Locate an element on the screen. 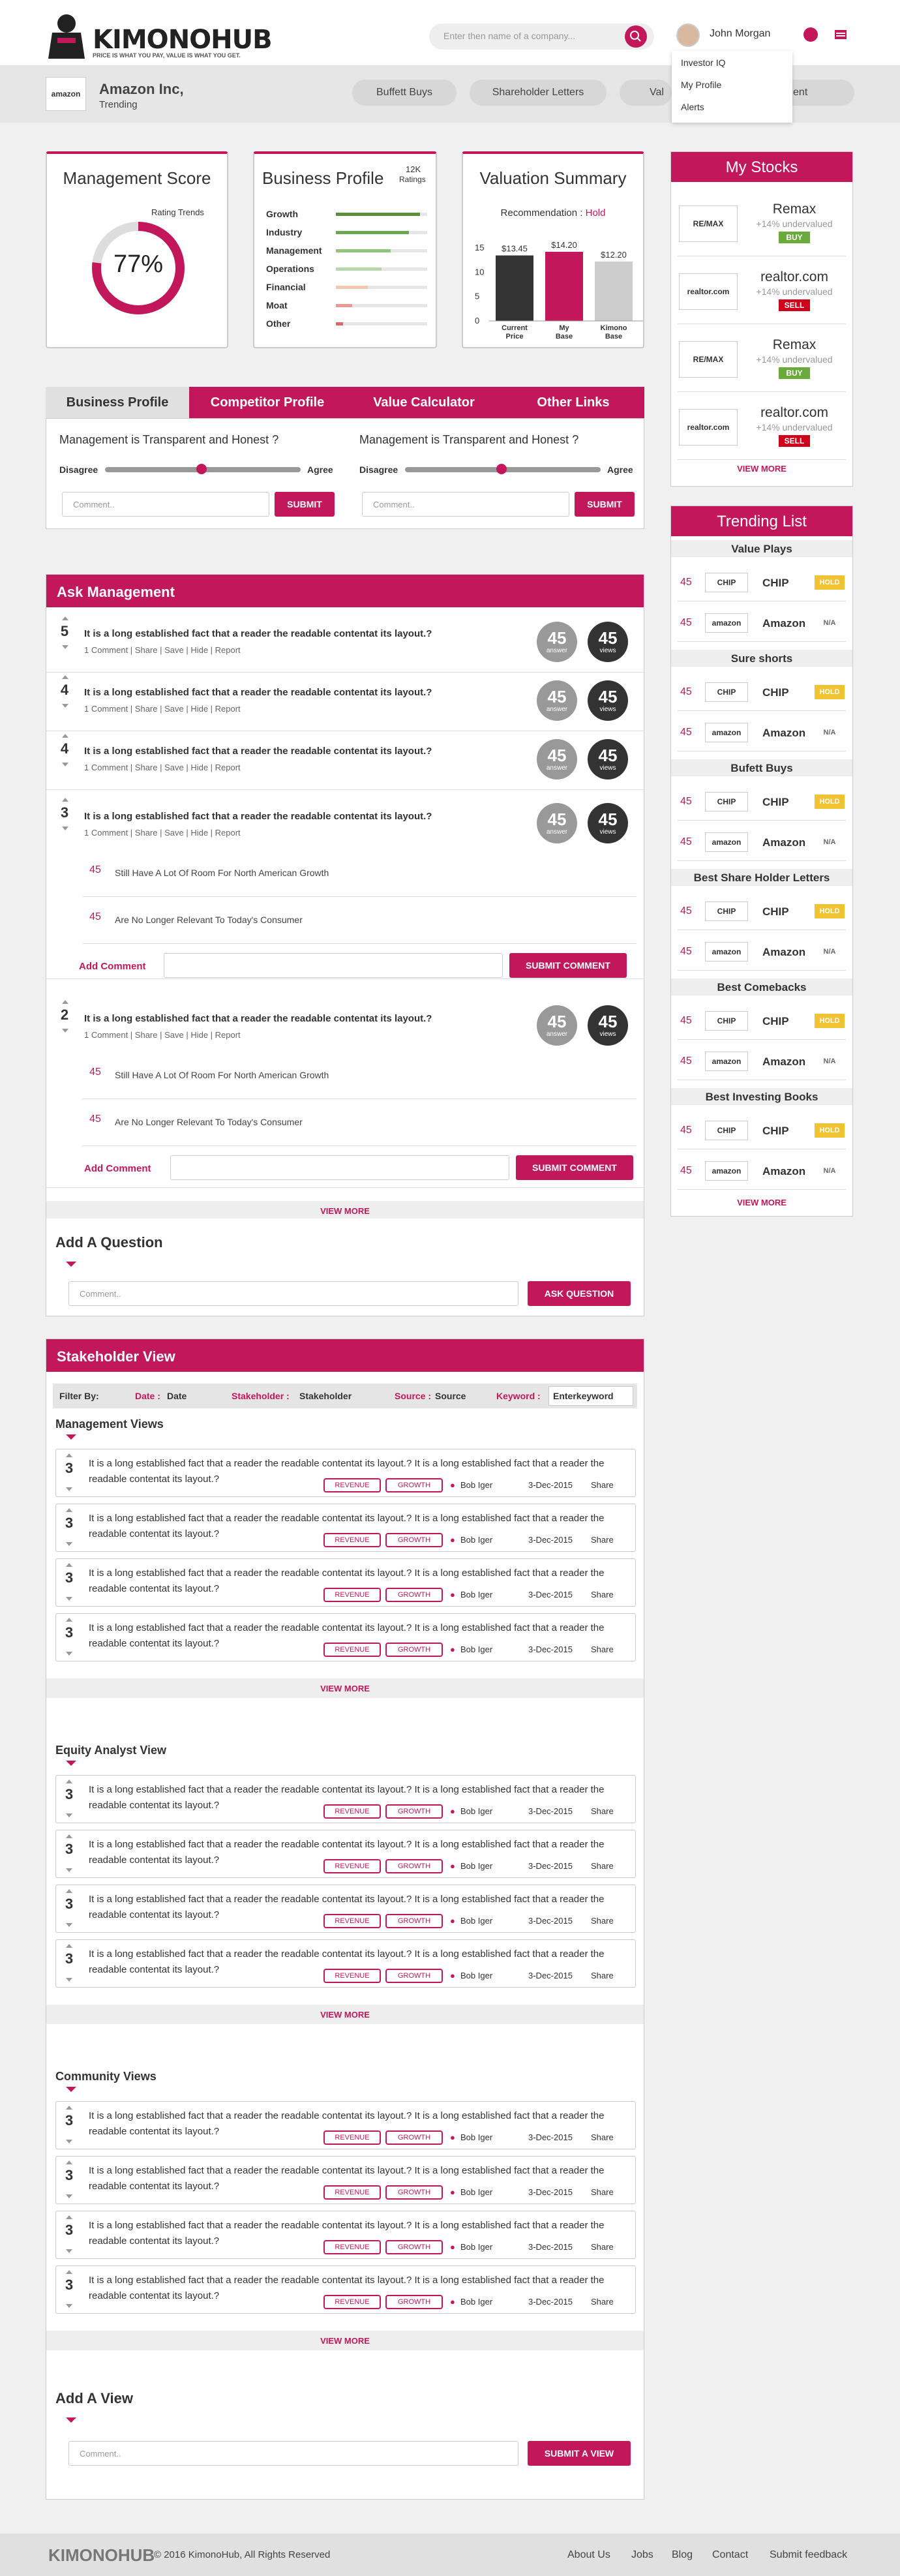 The height and width of the screenshot is (2576, 900). menu-item-profile: My Profile is located at coordinates (701, 85).